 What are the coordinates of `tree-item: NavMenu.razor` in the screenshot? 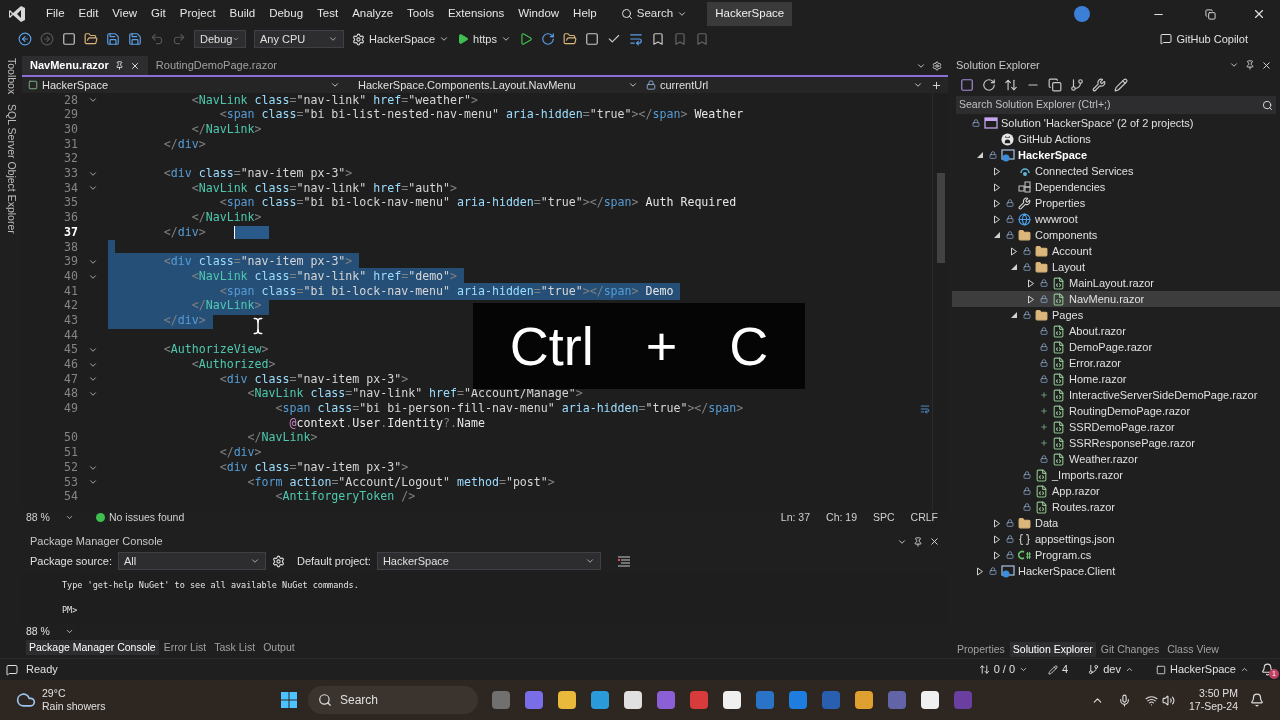 It's located at (1116, 299).